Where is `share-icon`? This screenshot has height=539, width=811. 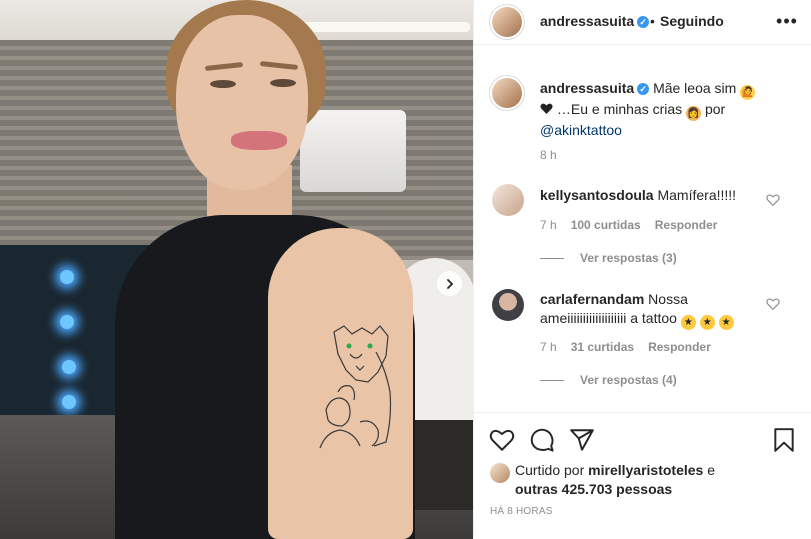 share-icon is located at coordinates (582, 440).